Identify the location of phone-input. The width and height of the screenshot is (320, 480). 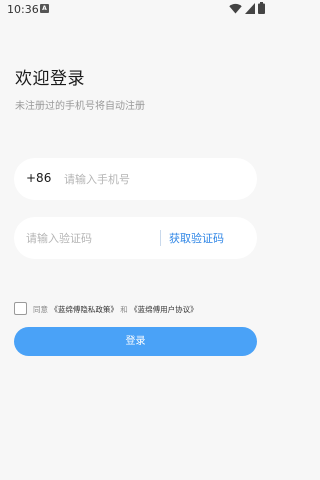
(154, 179).